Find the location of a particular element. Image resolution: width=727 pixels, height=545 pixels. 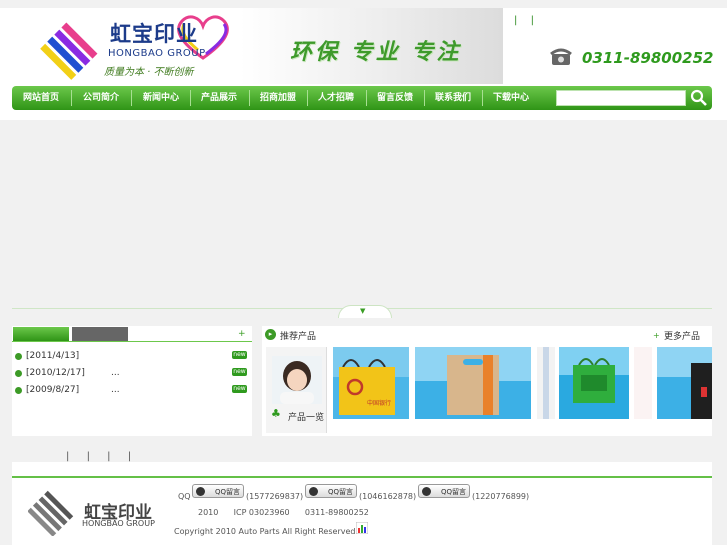

top-links: | | is located at coordinates (529, 20).